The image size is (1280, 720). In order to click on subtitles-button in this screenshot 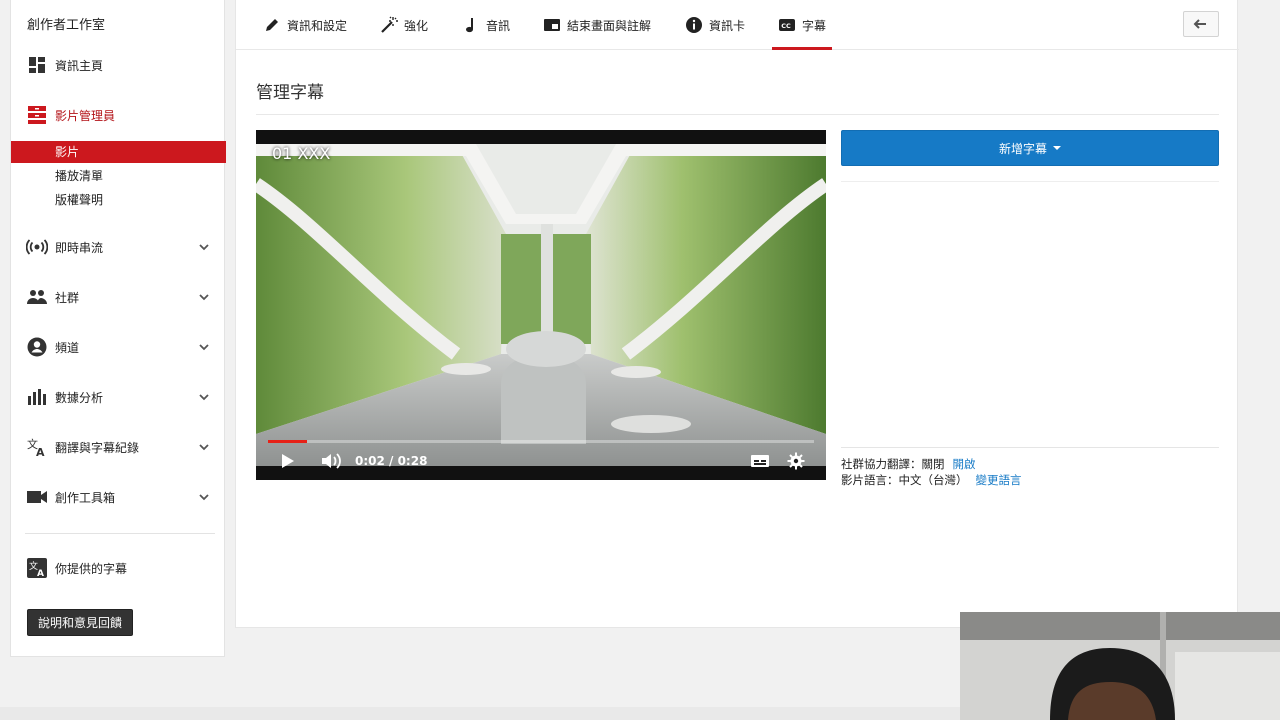, I will do `click(760, 461)`.